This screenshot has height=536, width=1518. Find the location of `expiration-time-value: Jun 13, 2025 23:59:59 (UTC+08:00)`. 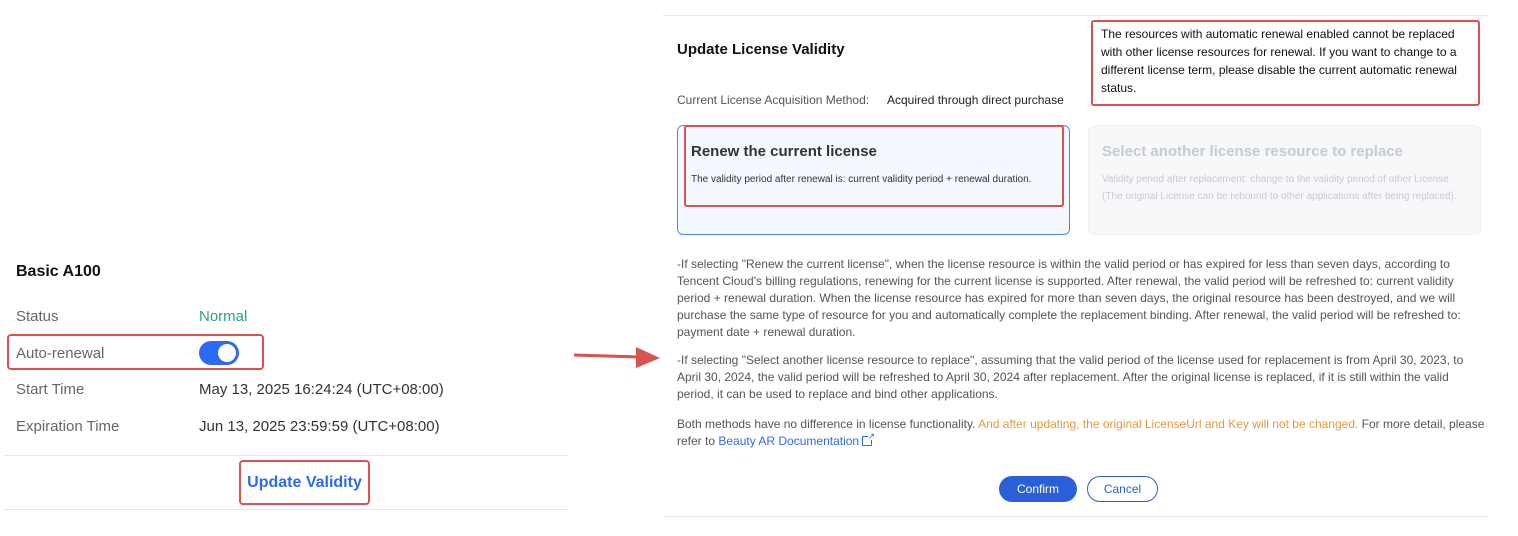

expiration-time-value: Jun 13, 2025 23:59:59 (UTC+08:00) is located at coordinates (319, 426).